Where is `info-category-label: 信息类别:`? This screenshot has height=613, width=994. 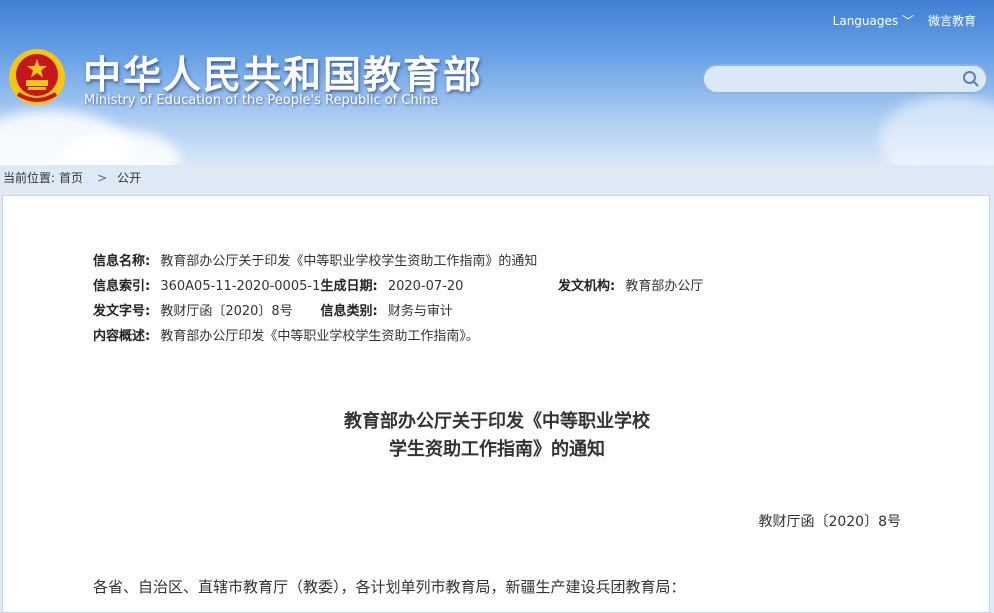
info-category-label: 信息类别: is located at coordinates (349, 311).